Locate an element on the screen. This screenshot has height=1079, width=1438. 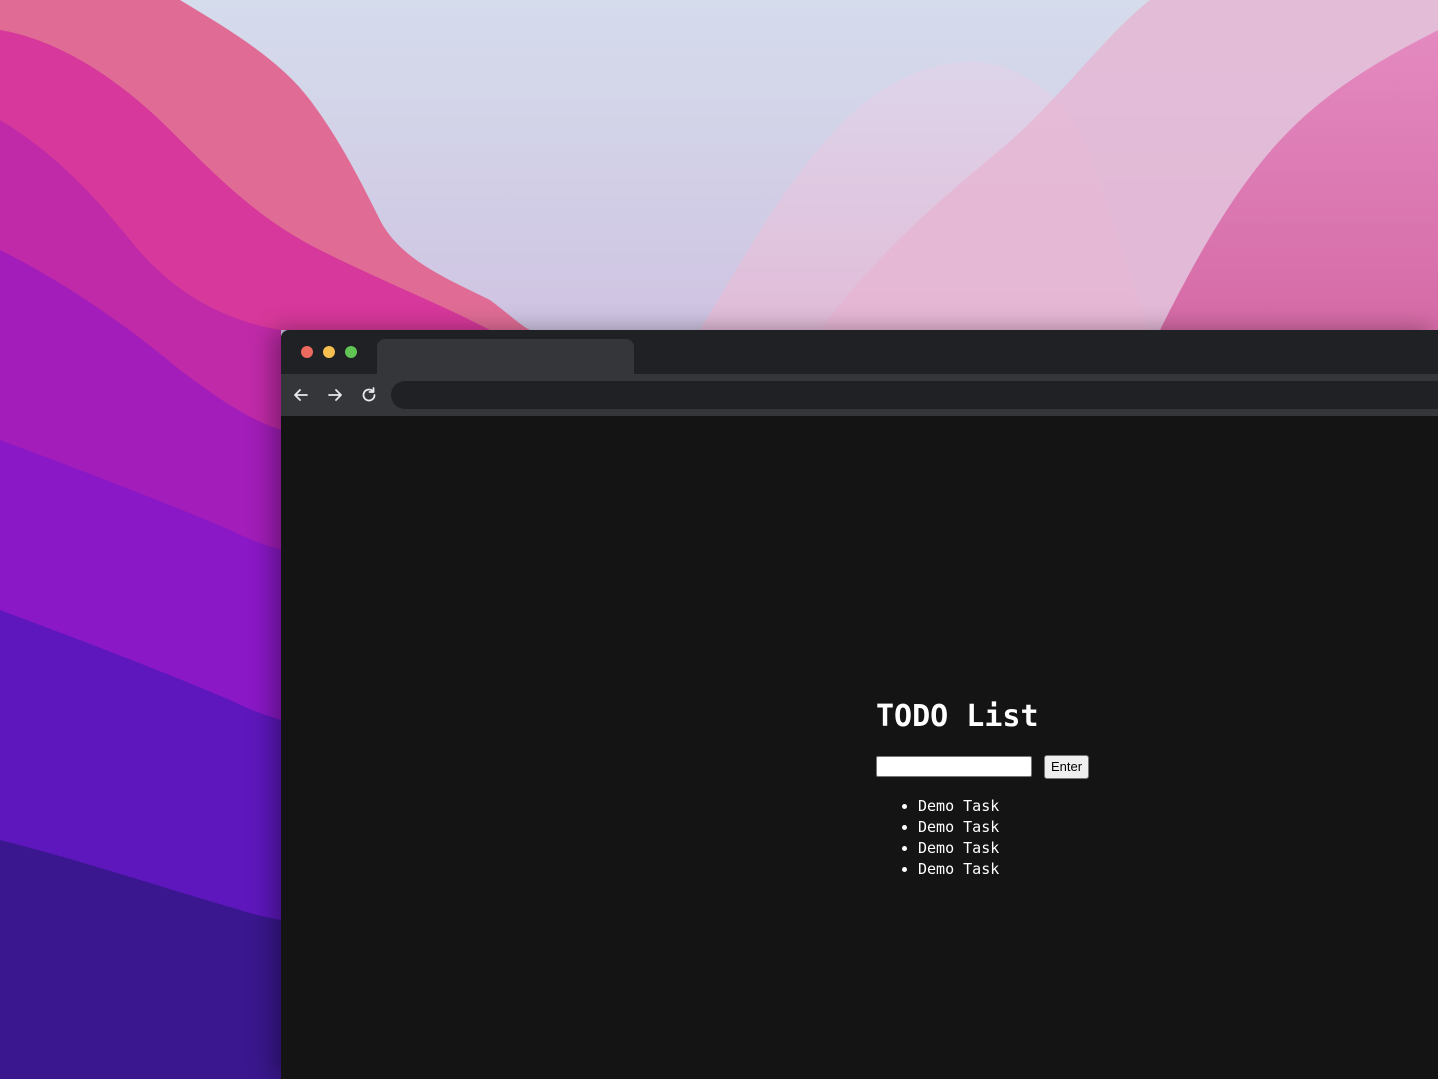
browser-tab is located at coordinates (505, 356).